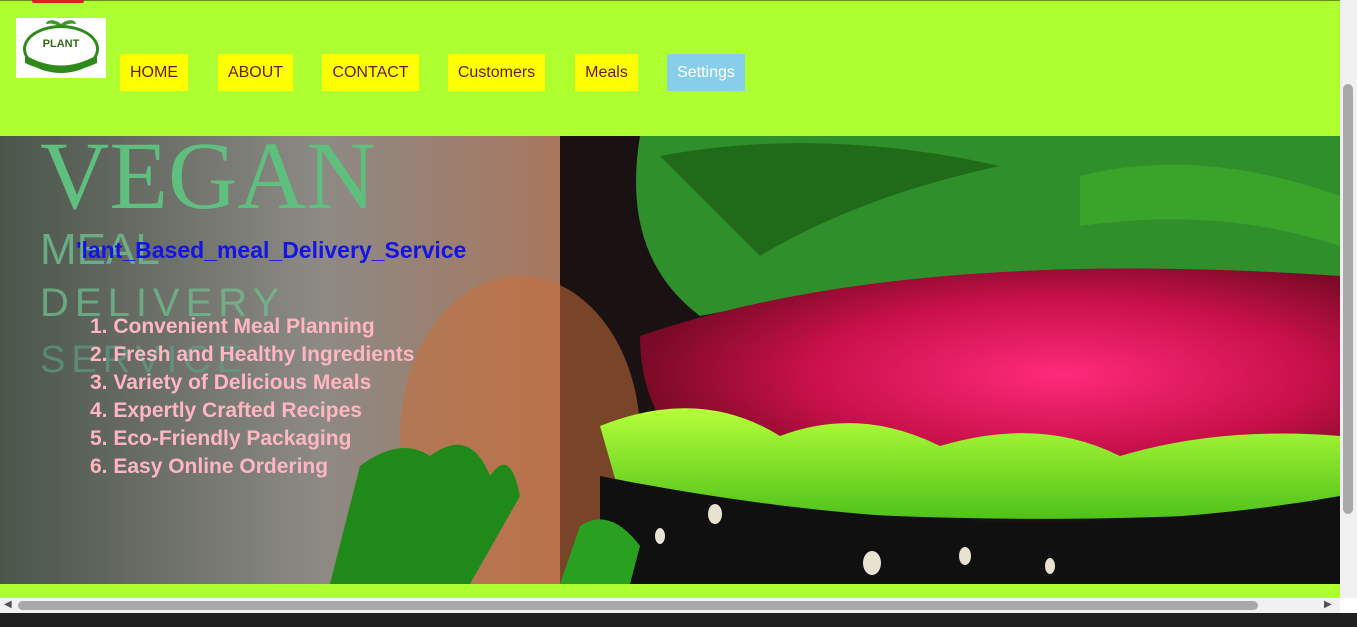 The width and height of the screenshot is (1357, 627). What do you see at coordinates (1328, 605) in the screenshot?
I see `scroll-right-arrow-icon: ▶` at bounding box center [1328, 605].